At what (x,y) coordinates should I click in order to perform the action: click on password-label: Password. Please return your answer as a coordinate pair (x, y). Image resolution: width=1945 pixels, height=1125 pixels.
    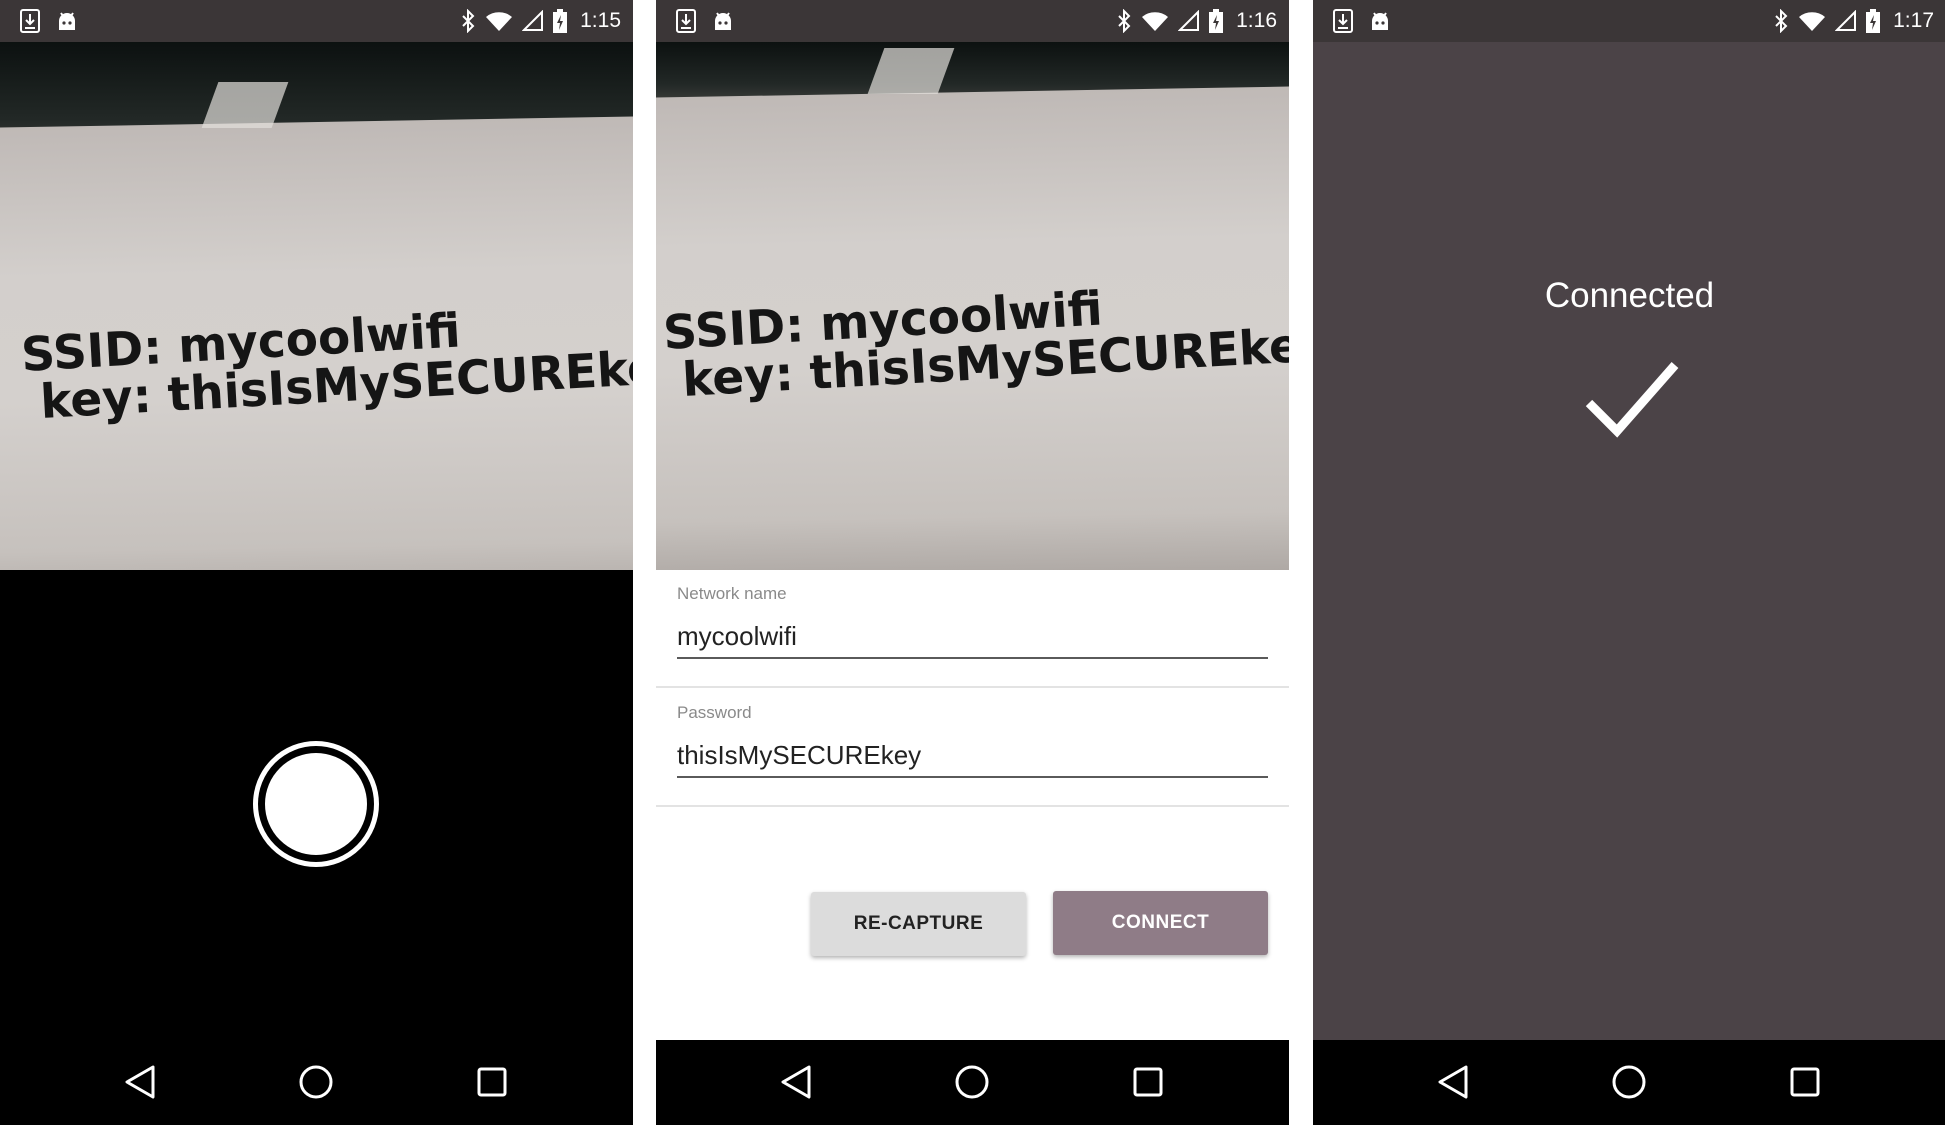
    Looking at the image, I should click on (714, 712).